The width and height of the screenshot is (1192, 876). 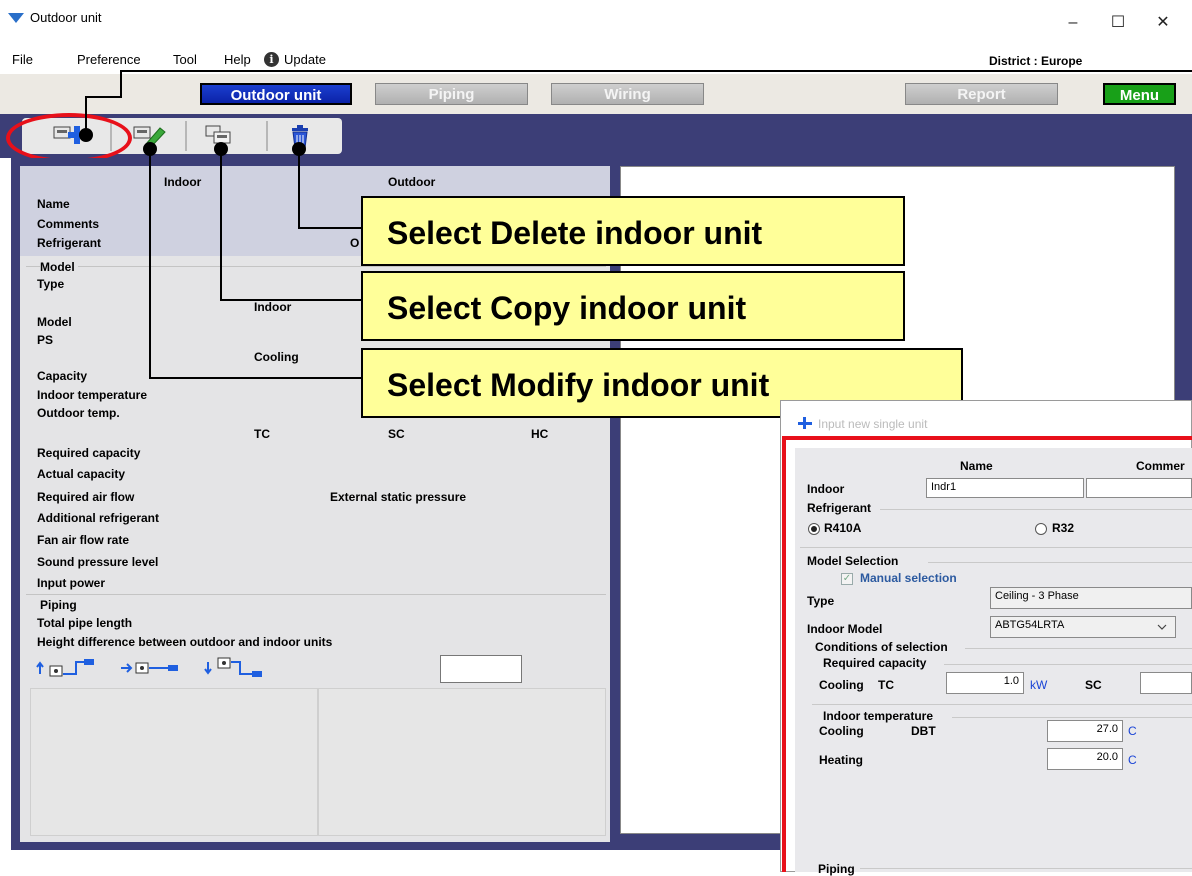 I want to click on model-label: Model, so click(x=54, y=322).